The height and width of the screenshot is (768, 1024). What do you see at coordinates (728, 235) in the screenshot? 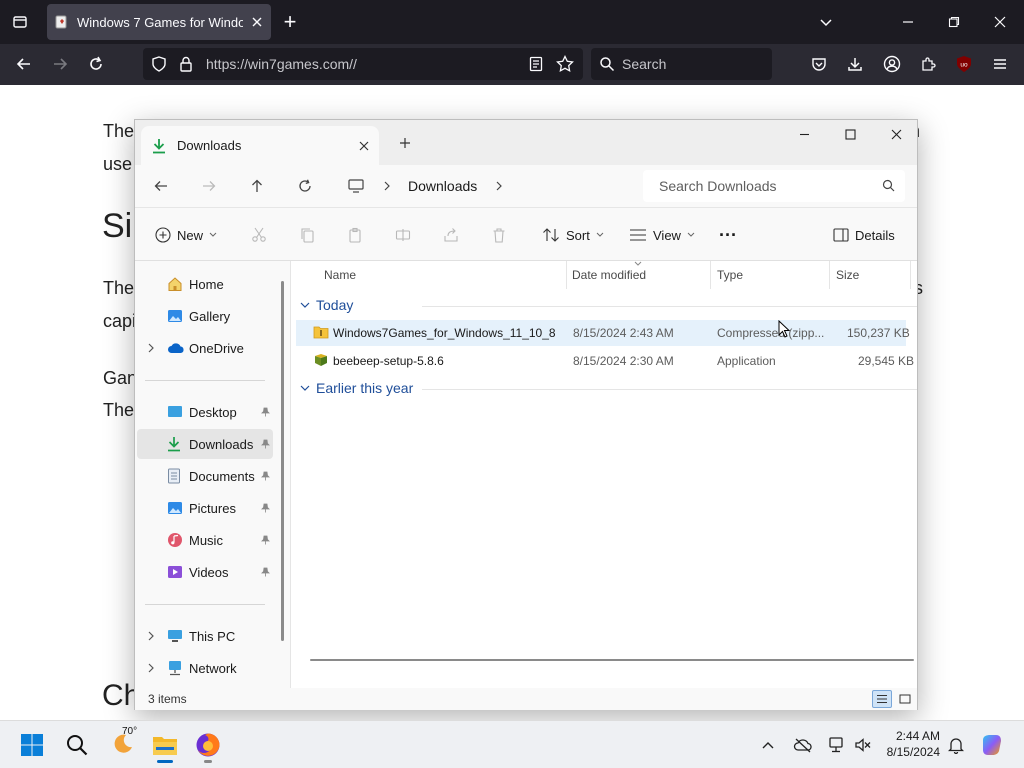
I see `more-options-button: ···` at bounding box center [728, 235].